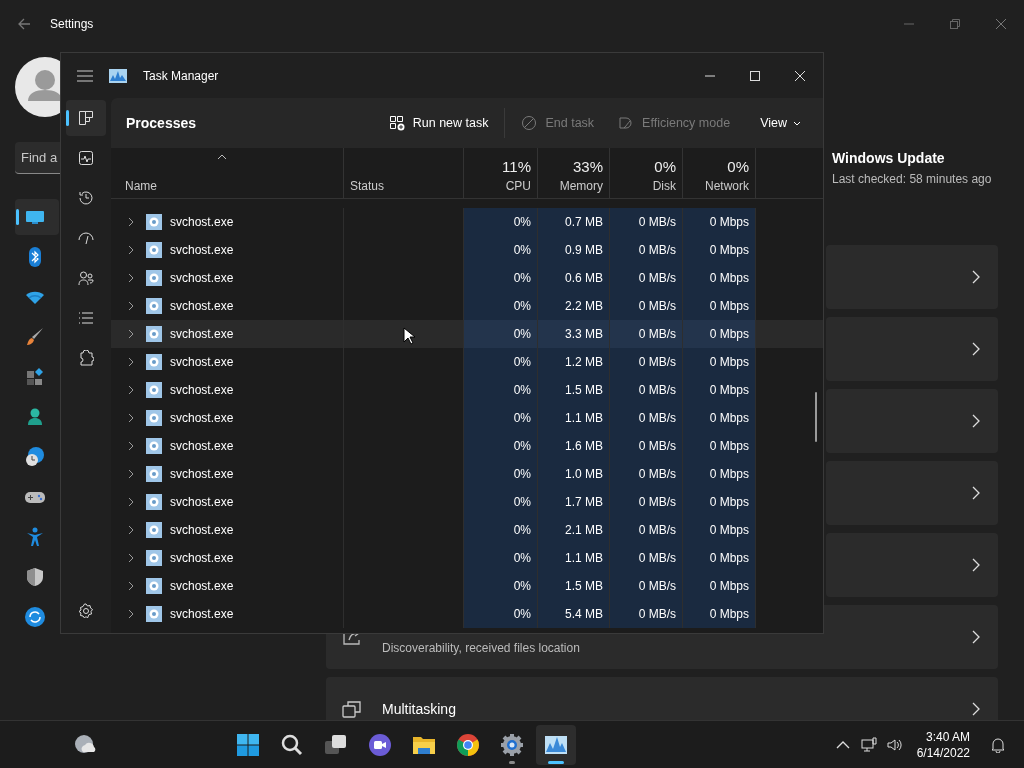 The image size is (1024, 768). I want to click on process-row: svchost.exe 0% 3.3 MB 0 MB/s 0 Mbps, so click(467, 334).